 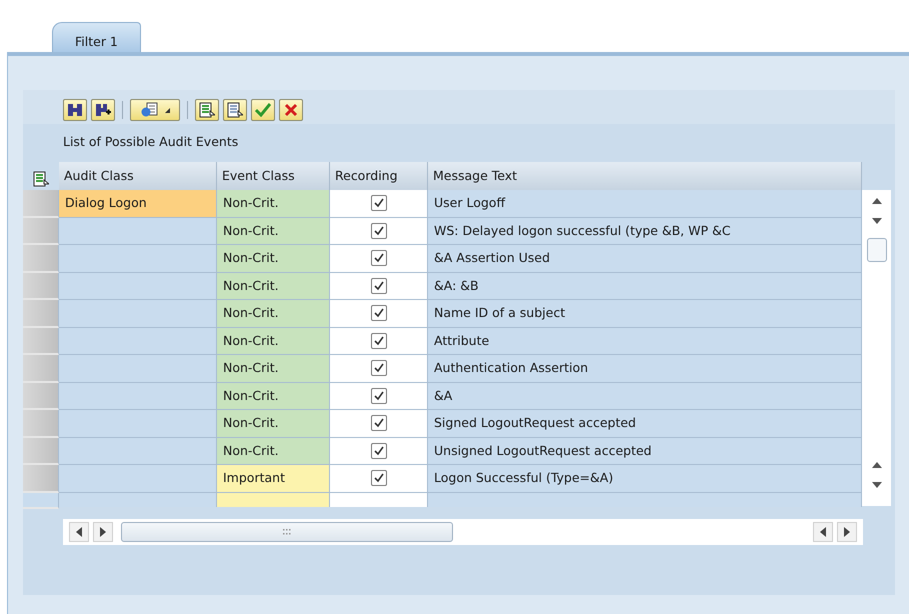 What do you see at coordinates (645, 478) in the screenshot?
I see `table-cell: Logon Successful (Type=&A)` at bounding box center [645, 478].